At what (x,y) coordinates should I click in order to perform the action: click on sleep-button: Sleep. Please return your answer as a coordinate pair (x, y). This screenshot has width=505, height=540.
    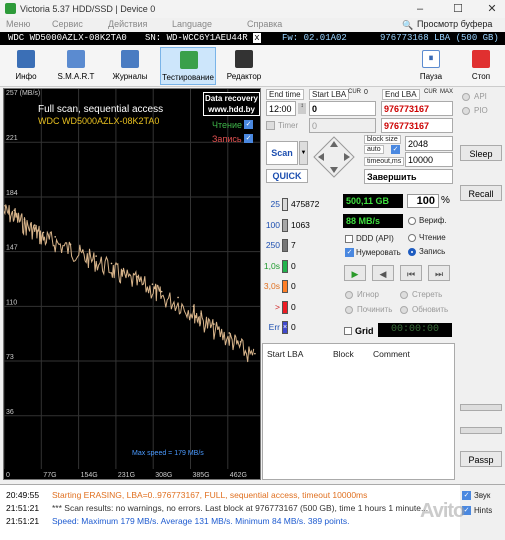
    Looking at the image, I should click on (481, 153).